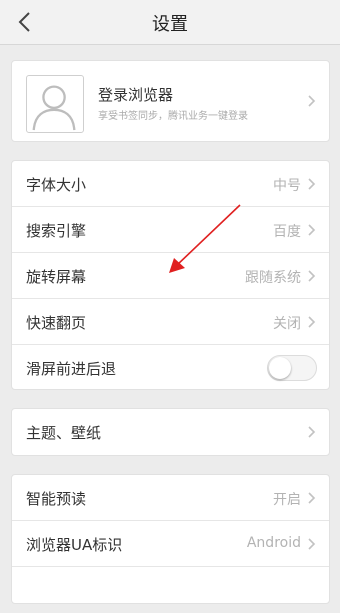 This screenshot has width=340, height=613. I want to click on row-swipe-navigation: 滑屏前进后退, so click(170, 368).